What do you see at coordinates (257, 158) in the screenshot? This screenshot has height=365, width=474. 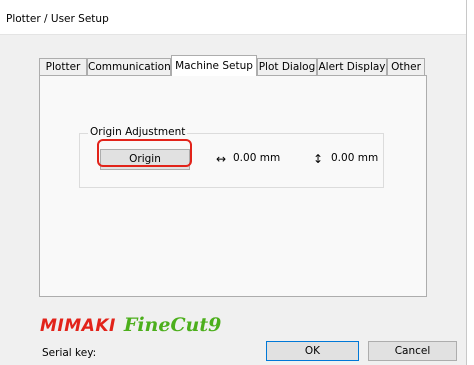 I see `x-offset-value: 0.00 mm` at bounding box center [257, 158].